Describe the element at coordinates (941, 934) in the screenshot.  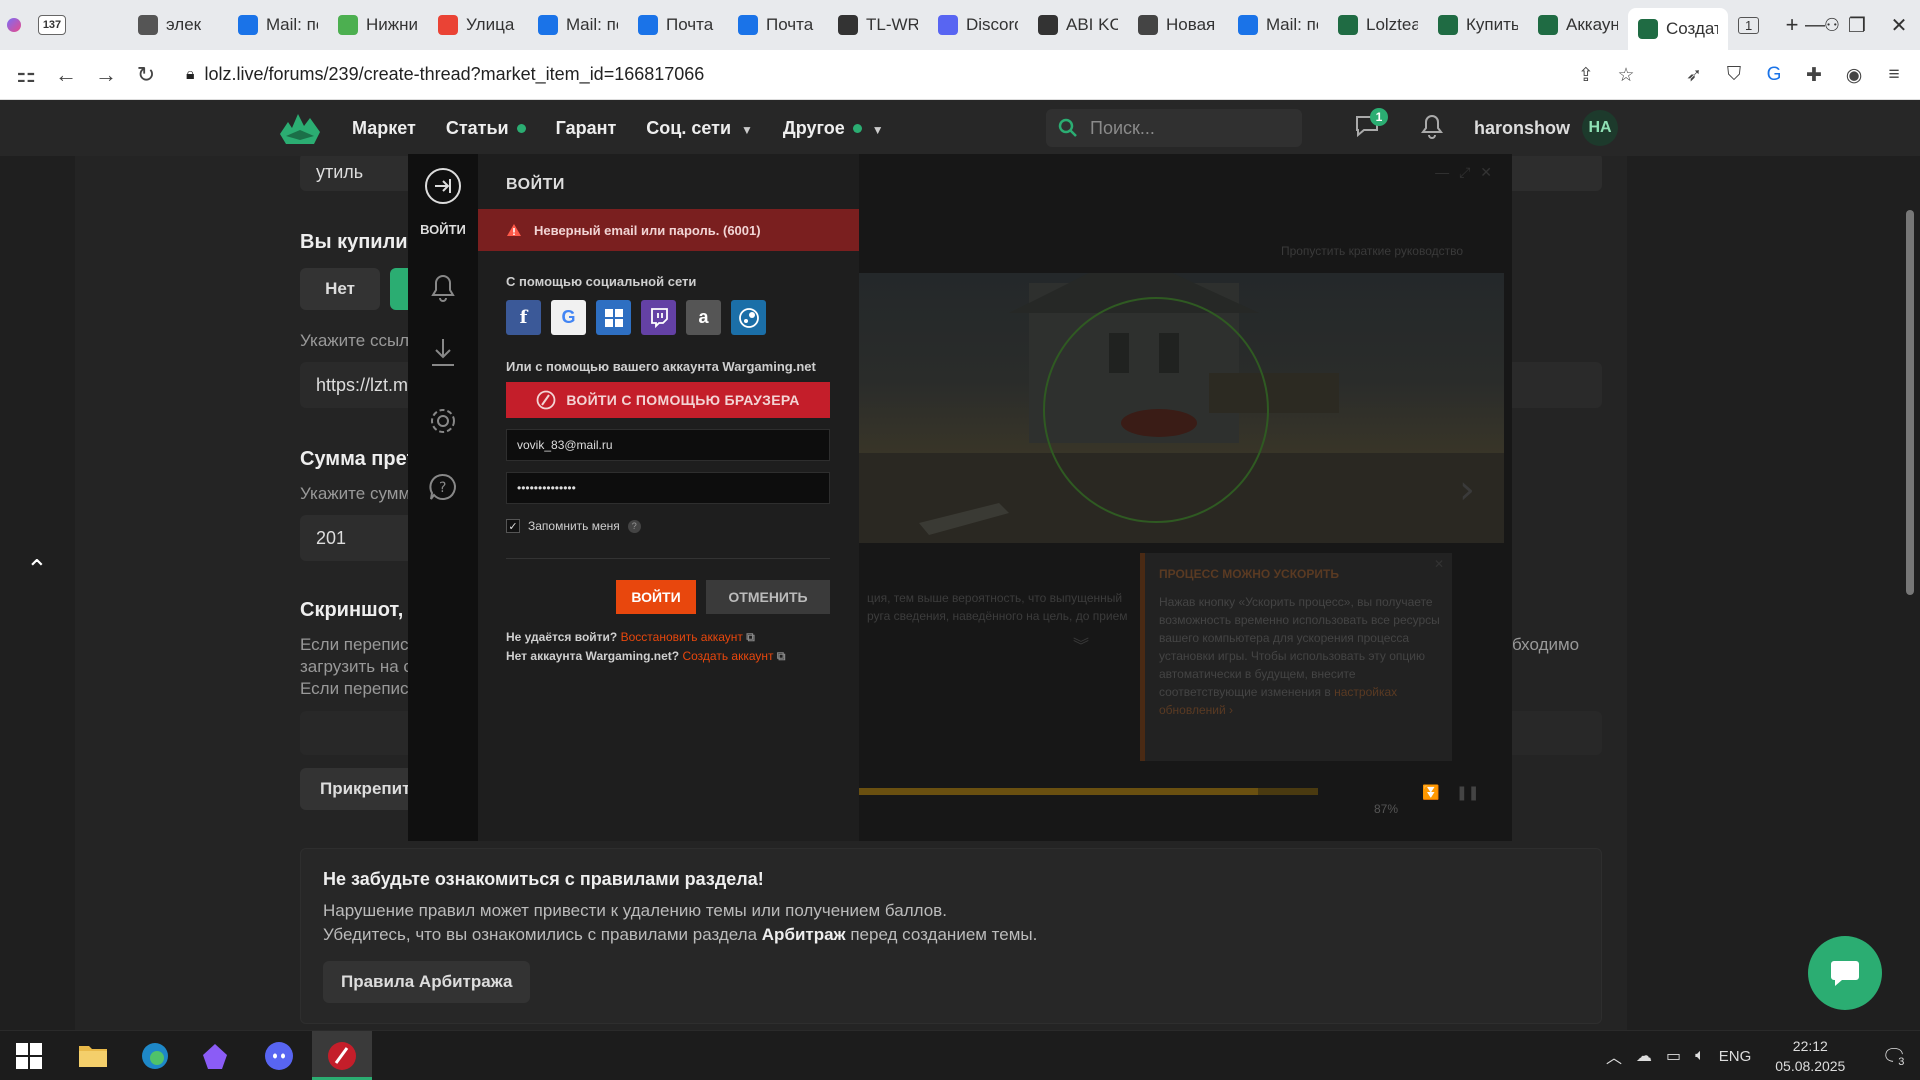
I see `rules-line-2-end: перед созданием темы.` at that location.